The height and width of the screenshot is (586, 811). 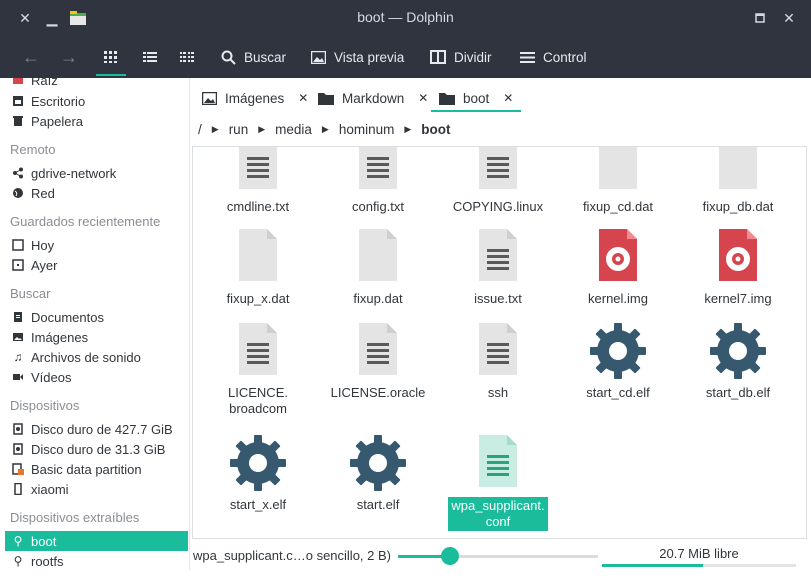 I want to click on sidebar-item-audio: ♫ Archivos de sonido, so click(x=96, y=357).